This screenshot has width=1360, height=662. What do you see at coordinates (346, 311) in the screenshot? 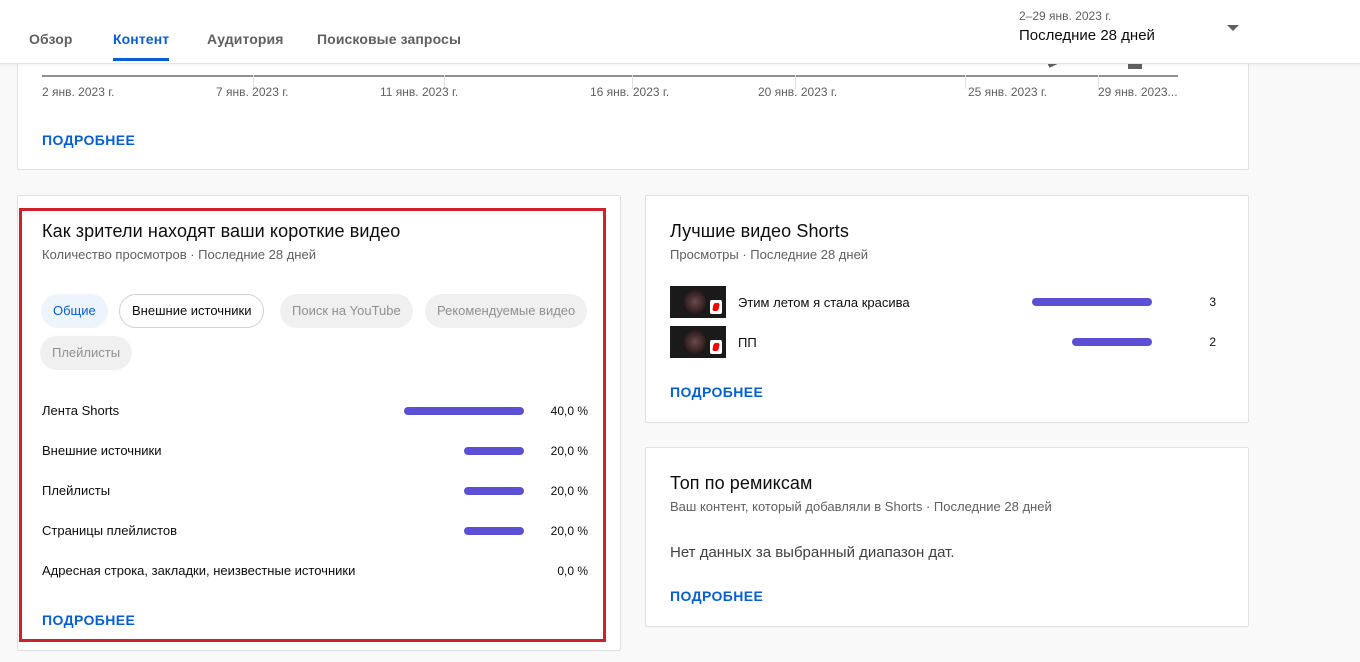
I see `chip-youtube-search: Поиск на YouTube` at bounding box center [346, 311].